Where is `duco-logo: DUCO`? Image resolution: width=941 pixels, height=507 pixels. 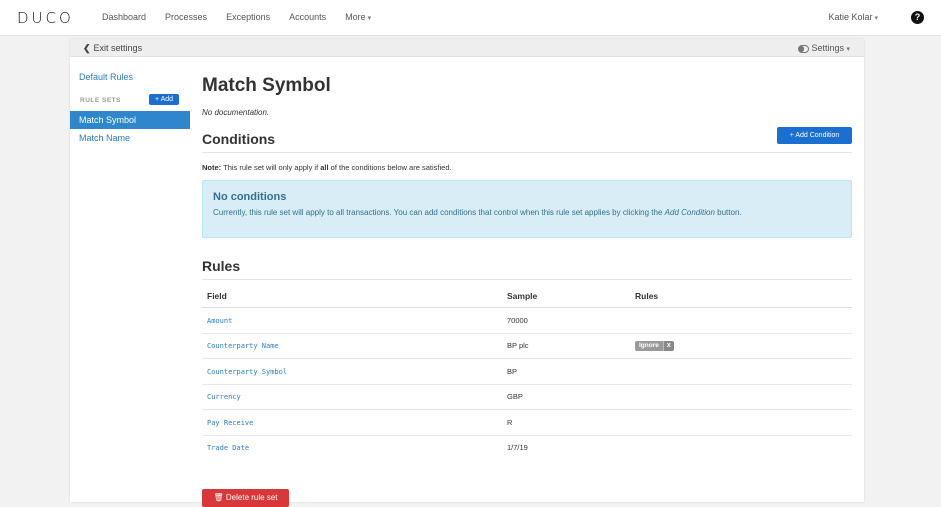 duco-logo: DUCO is located at coordinates (45, 18).